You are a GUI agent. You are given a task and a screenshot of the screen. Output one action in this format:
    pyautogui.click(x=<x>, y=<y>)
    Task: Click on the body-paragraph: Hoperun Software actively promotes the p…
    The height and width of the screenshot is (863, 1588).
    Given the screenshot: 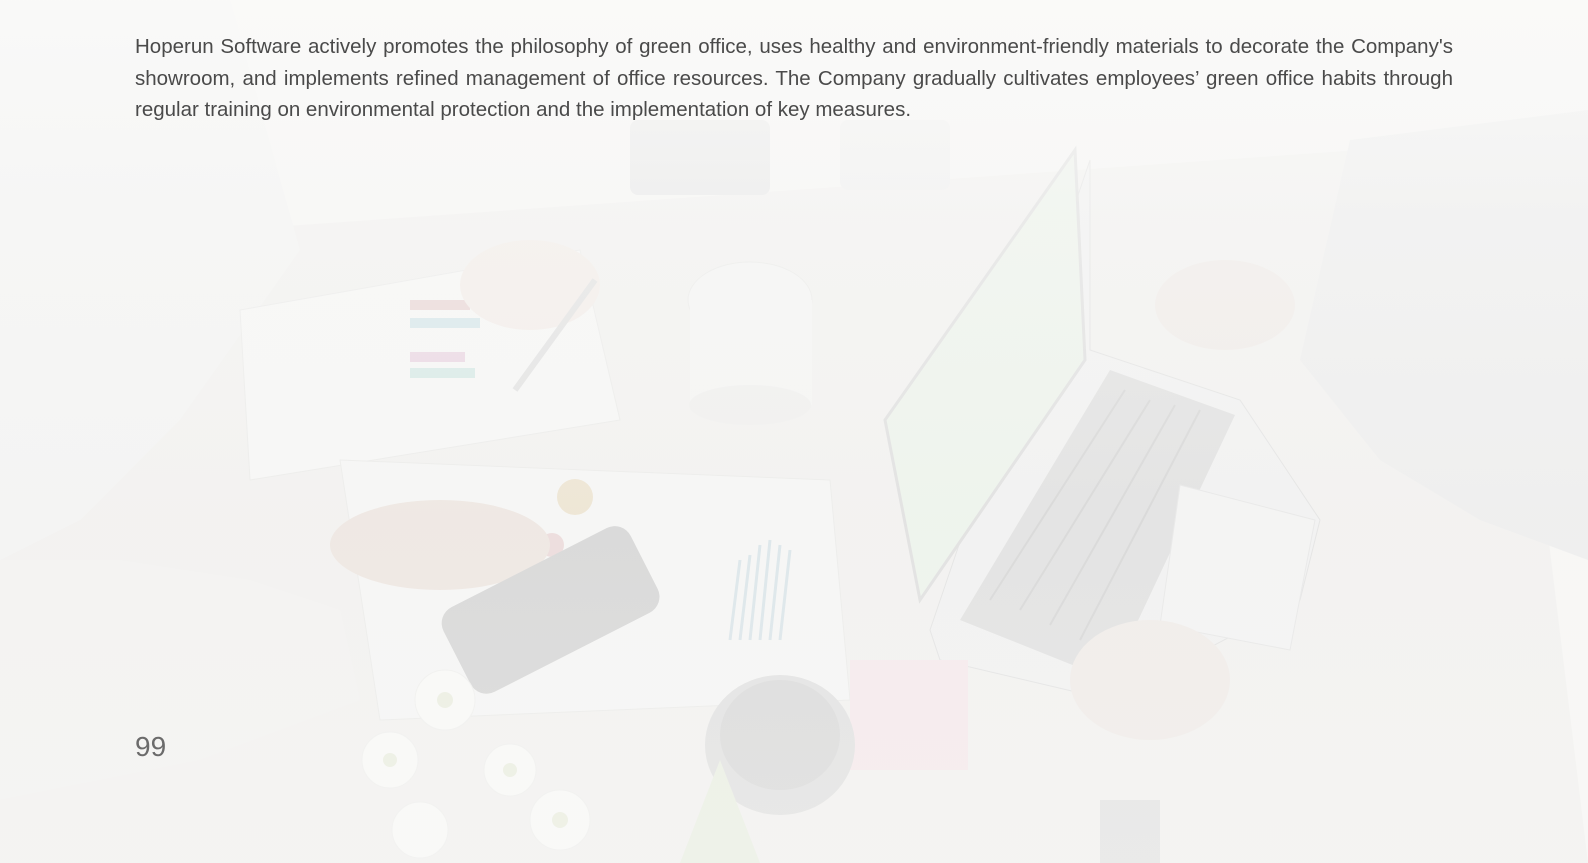 What is the action you would take?
    pyautogui.click(x=794, y=78)
    